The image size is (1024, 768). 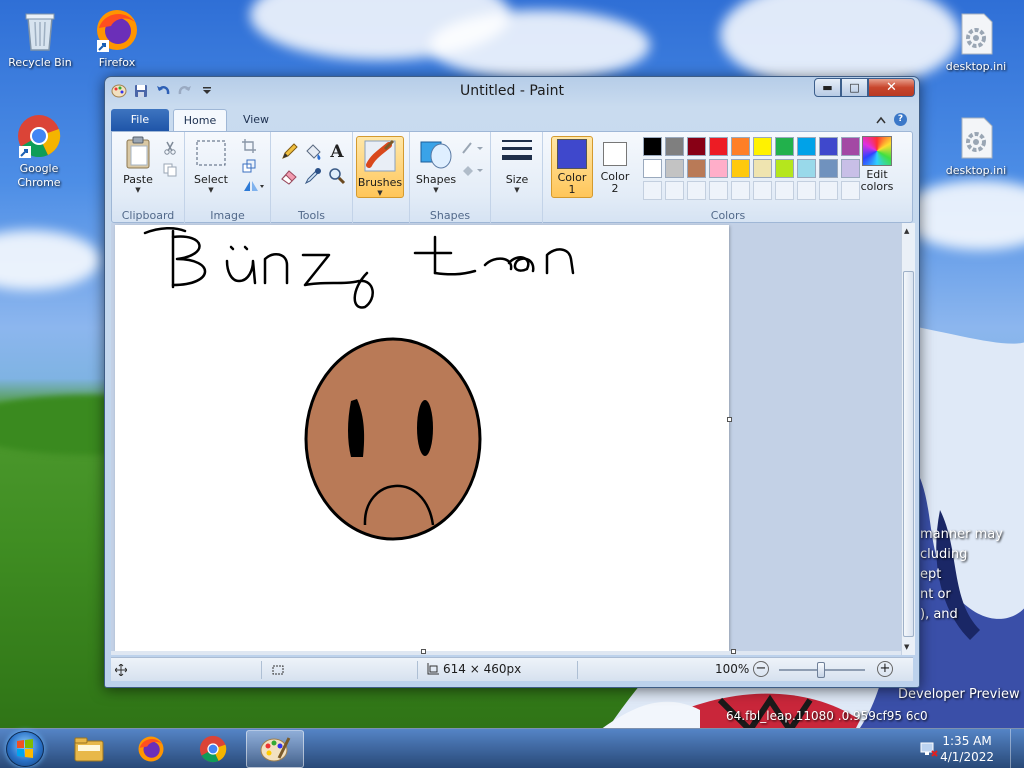 I want to click on maximize-icon: □, so click(x=854, y=87).